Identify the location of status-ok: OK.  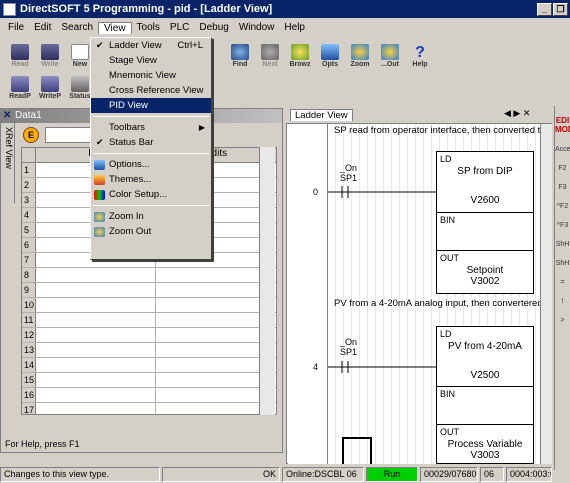
(221, 474).